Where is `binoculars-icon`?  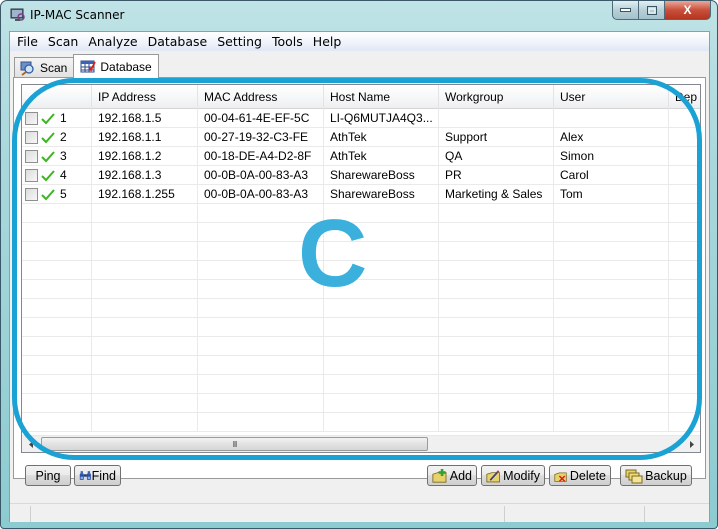 binoculars-icon is located at coordinates (85, 475).